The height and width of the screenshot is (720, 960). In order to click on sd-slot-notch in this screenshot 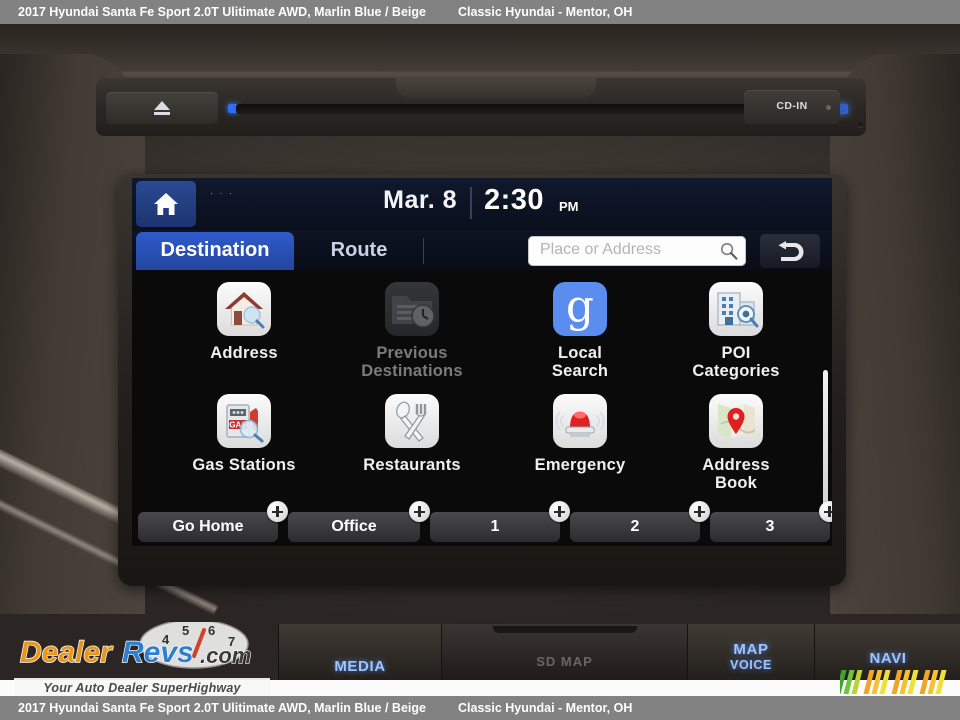, I will do `click(564, 629)`.